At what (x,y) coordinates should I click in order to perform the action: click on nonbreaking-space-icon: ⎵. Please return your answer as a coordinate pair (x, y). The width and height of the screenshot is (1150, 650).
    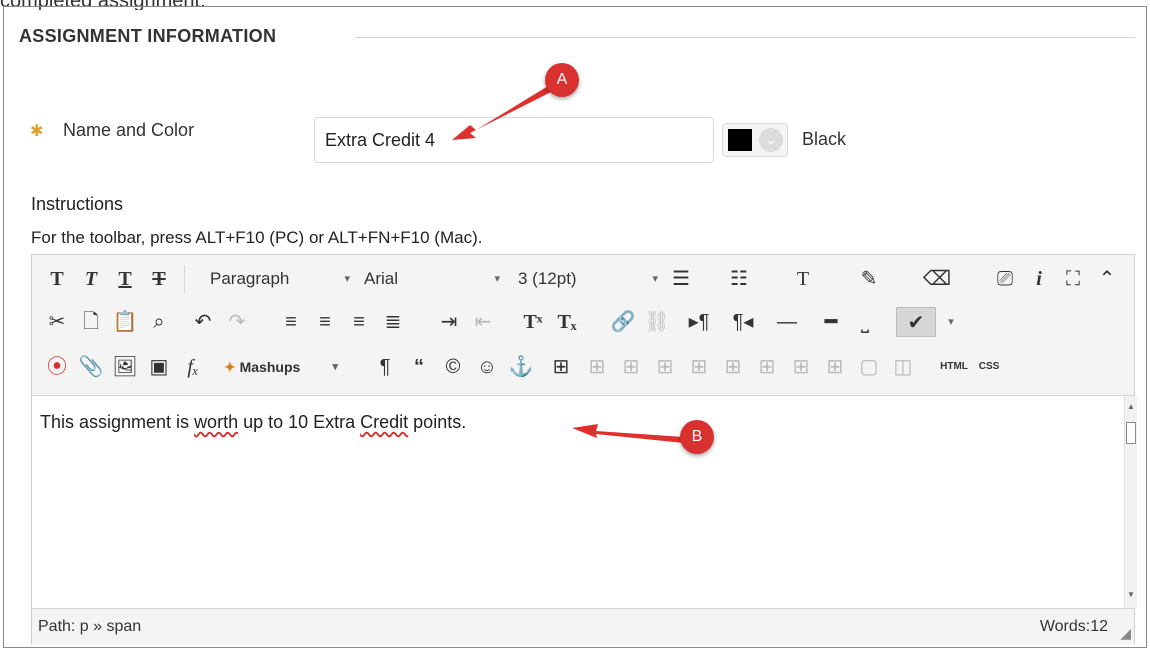
    Looking at the image, I should click on (865, 322).